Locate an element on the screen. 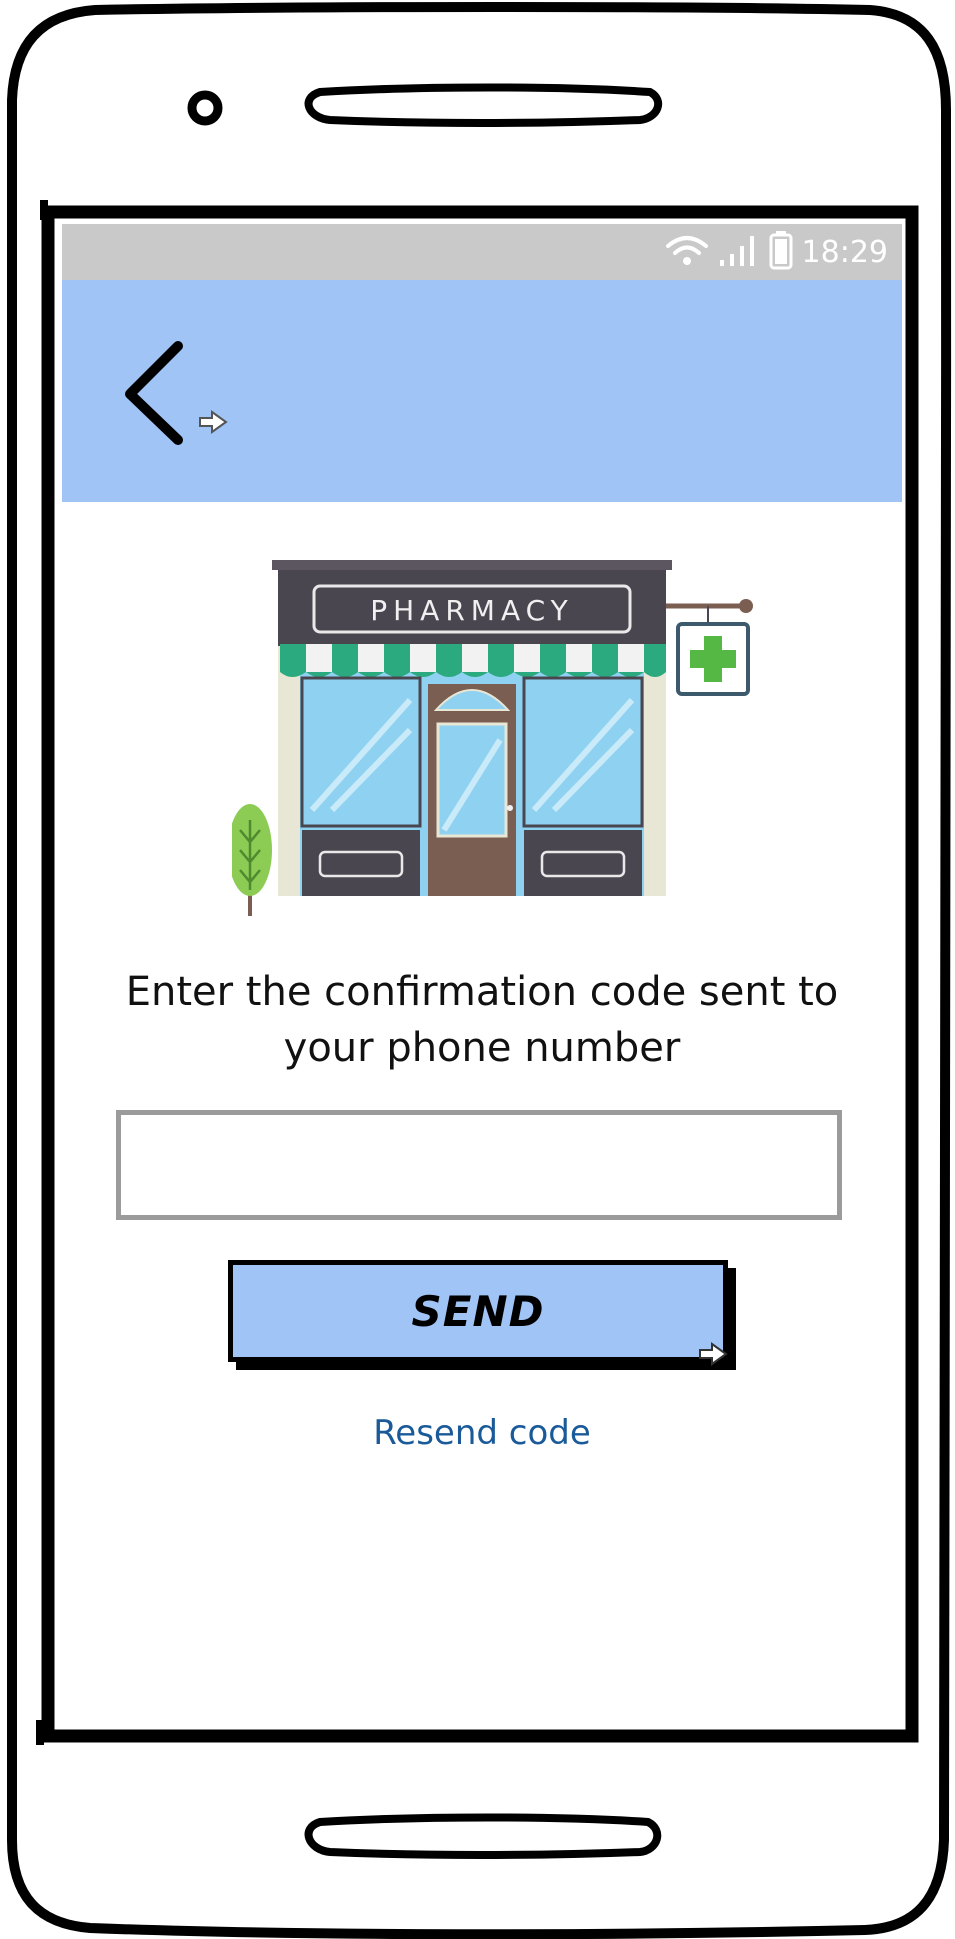 This screenshot has height=1939, width=955. send-button-wrapper: SEND is located at coordinates (488, 1320).